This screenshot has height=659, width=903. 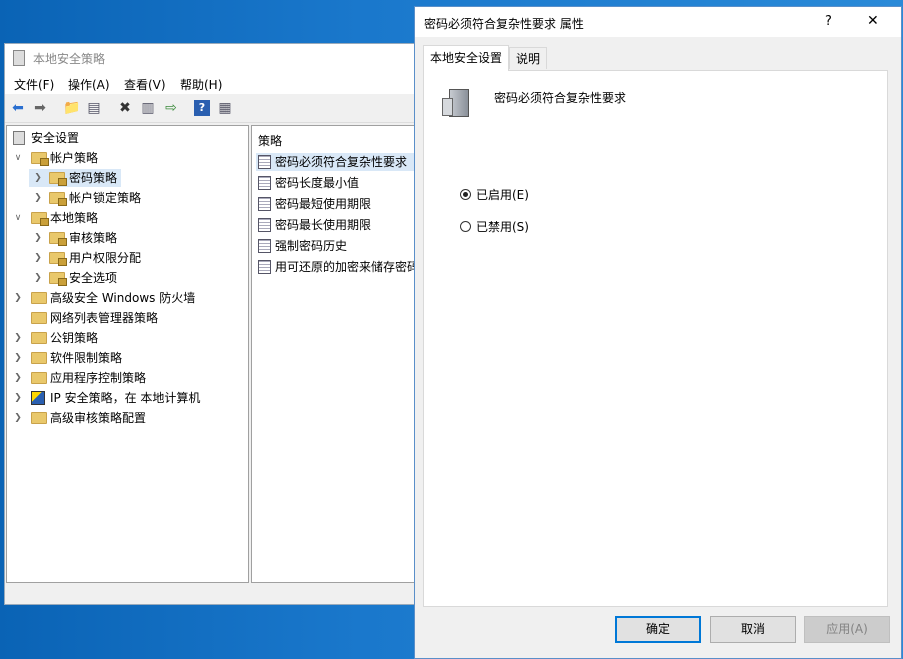 What do you see at coordinates (658, 22) in the screenshot?
I see `dialog-title-bar: 密码必须符合复杂性要求 属性 ? ✕` at bounding box center [658, 22].